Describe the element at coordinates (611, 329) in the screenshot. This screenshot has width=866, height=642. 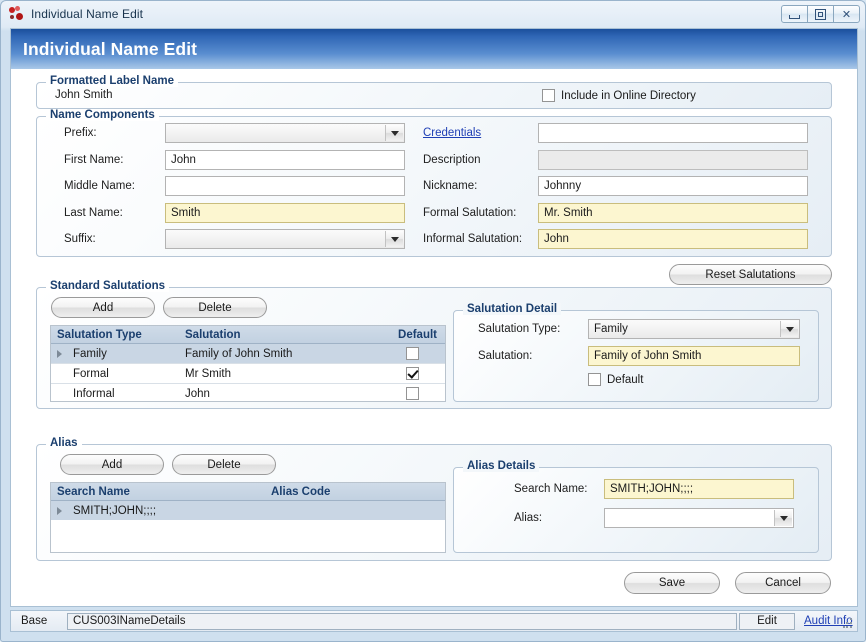
I see `salutation-type-value: Family` at that location.